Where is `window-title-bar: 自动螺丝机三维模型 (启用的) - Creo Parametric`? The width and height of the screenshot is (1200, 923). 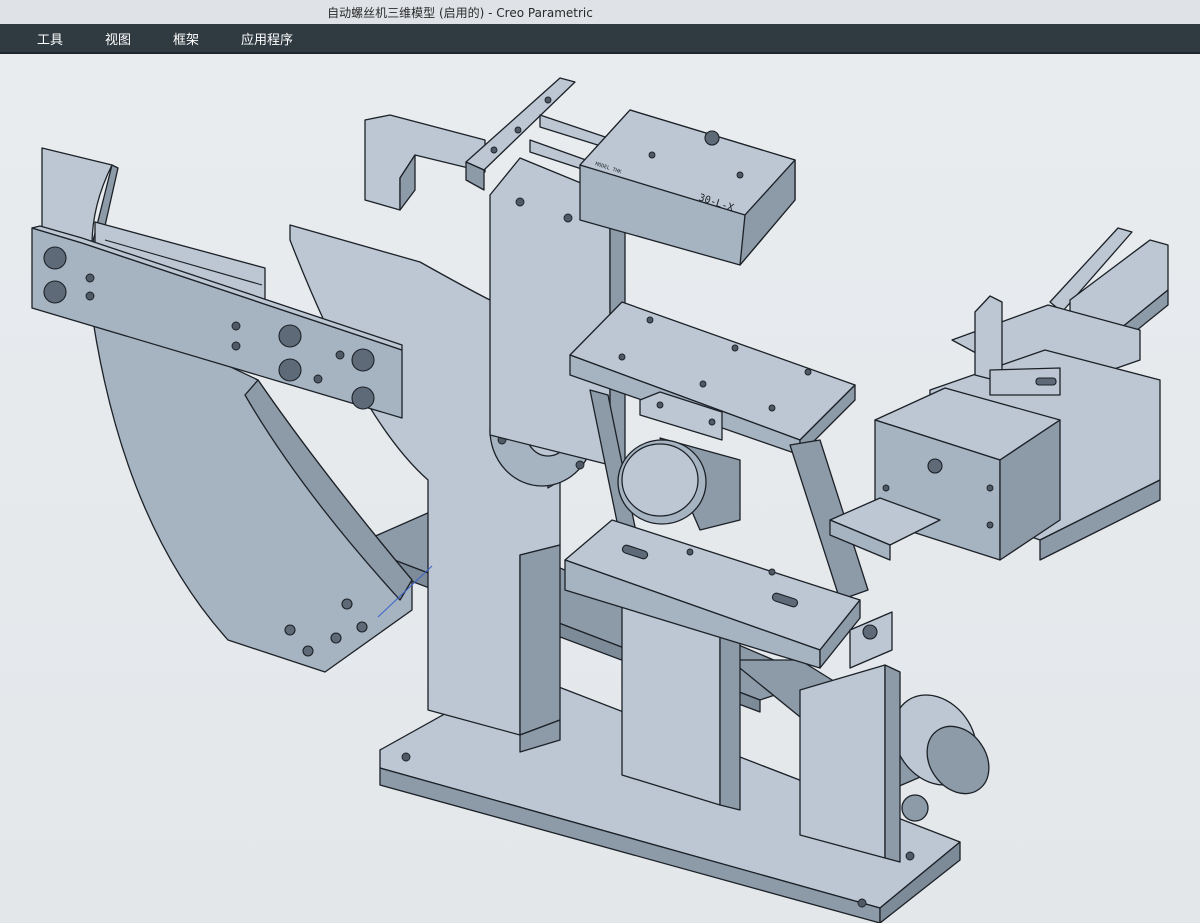 window-title-bar: 自动螺丝机三维模型 (启用的) - Creo Parametric is located at coordinates (600, 12).